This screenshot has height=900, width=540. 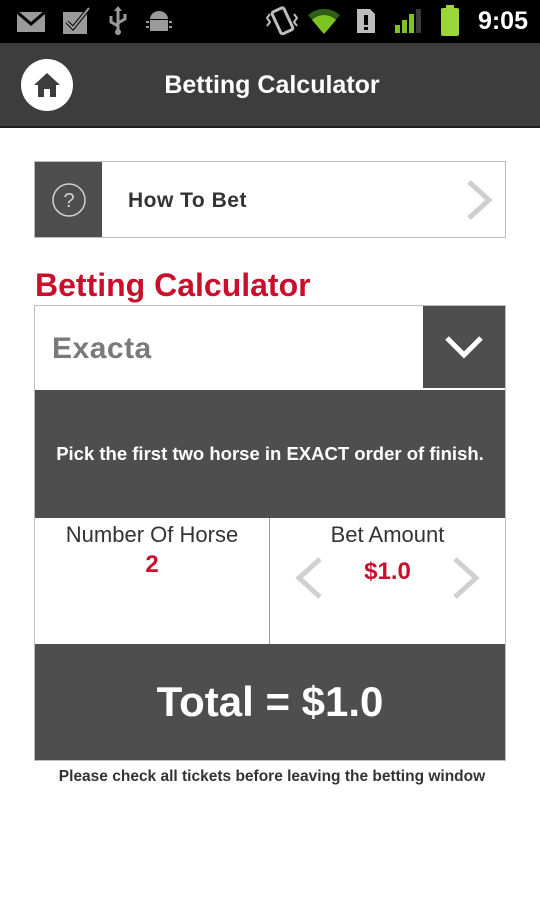 I want to click on question-icon-box: ?, so click(x=68, y=199).